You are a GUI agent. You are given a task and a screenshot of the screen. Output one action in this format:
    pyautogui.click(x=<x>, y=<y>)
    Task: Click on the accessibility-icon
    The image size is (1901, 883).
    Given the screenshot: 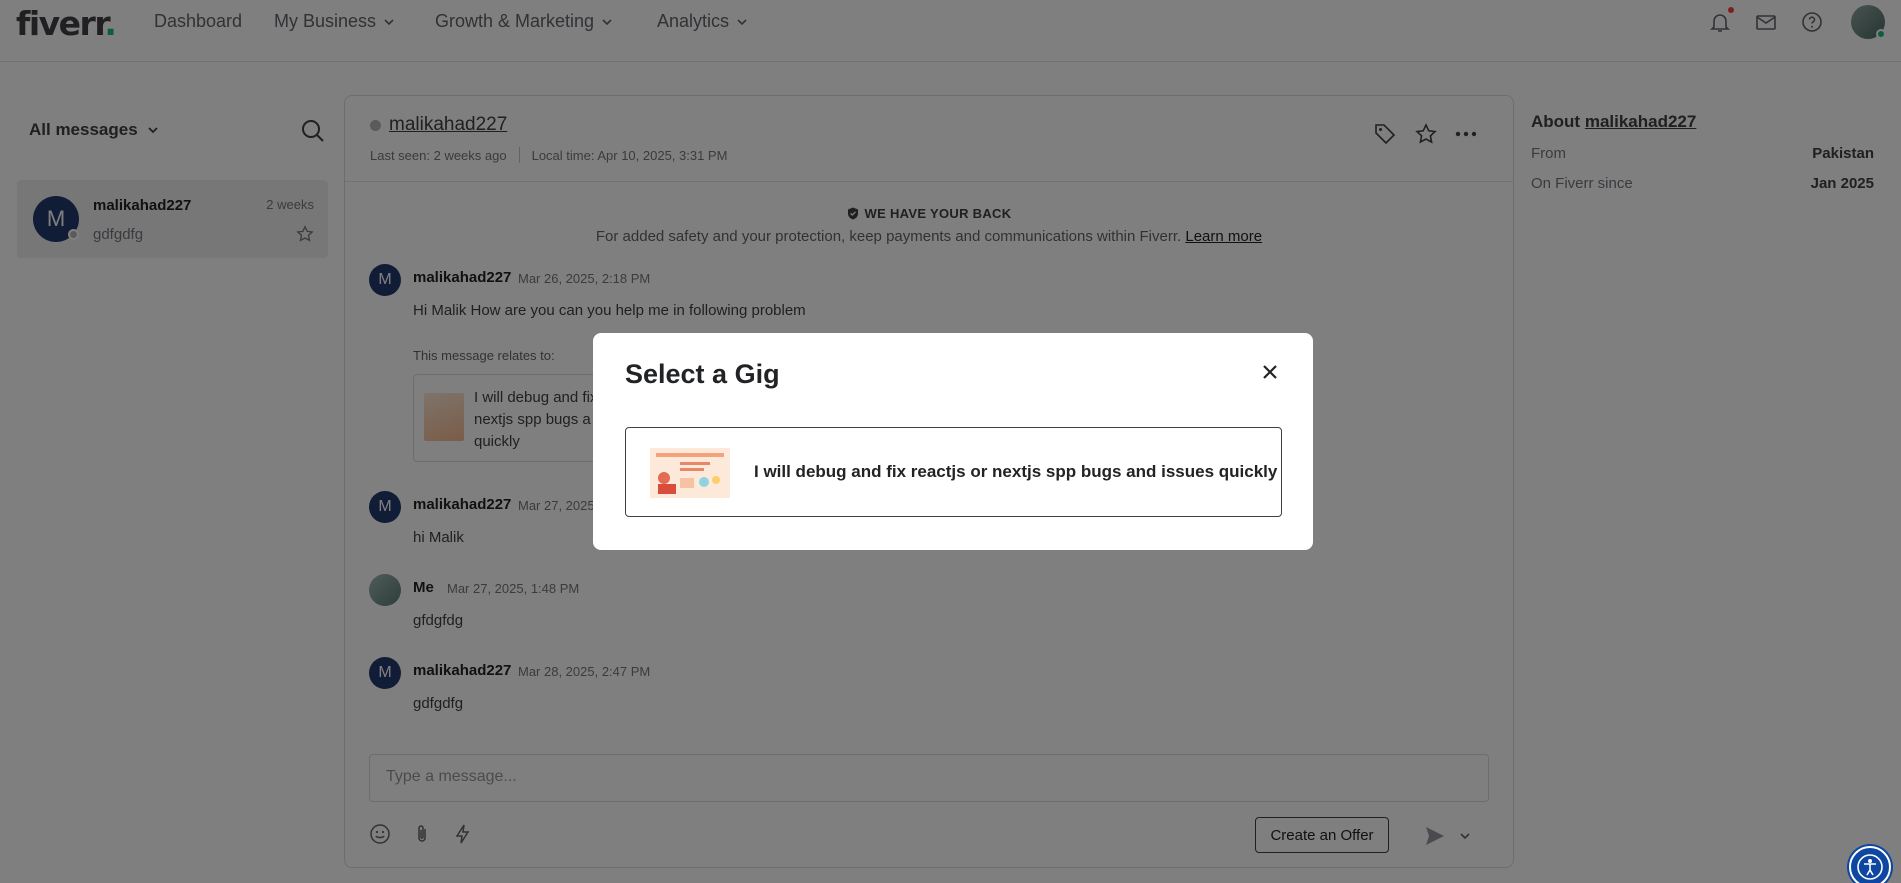 What is the action you would take?
    pyautogui.click(x=1870, y=867)
    